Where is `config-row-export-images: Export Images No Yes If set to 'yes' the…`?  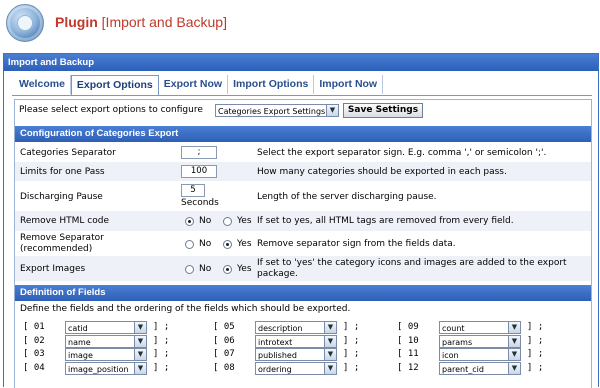 config-row-export-images: Export Images No Yes If set to 'yes' the… is located at coordinates (303, 268).